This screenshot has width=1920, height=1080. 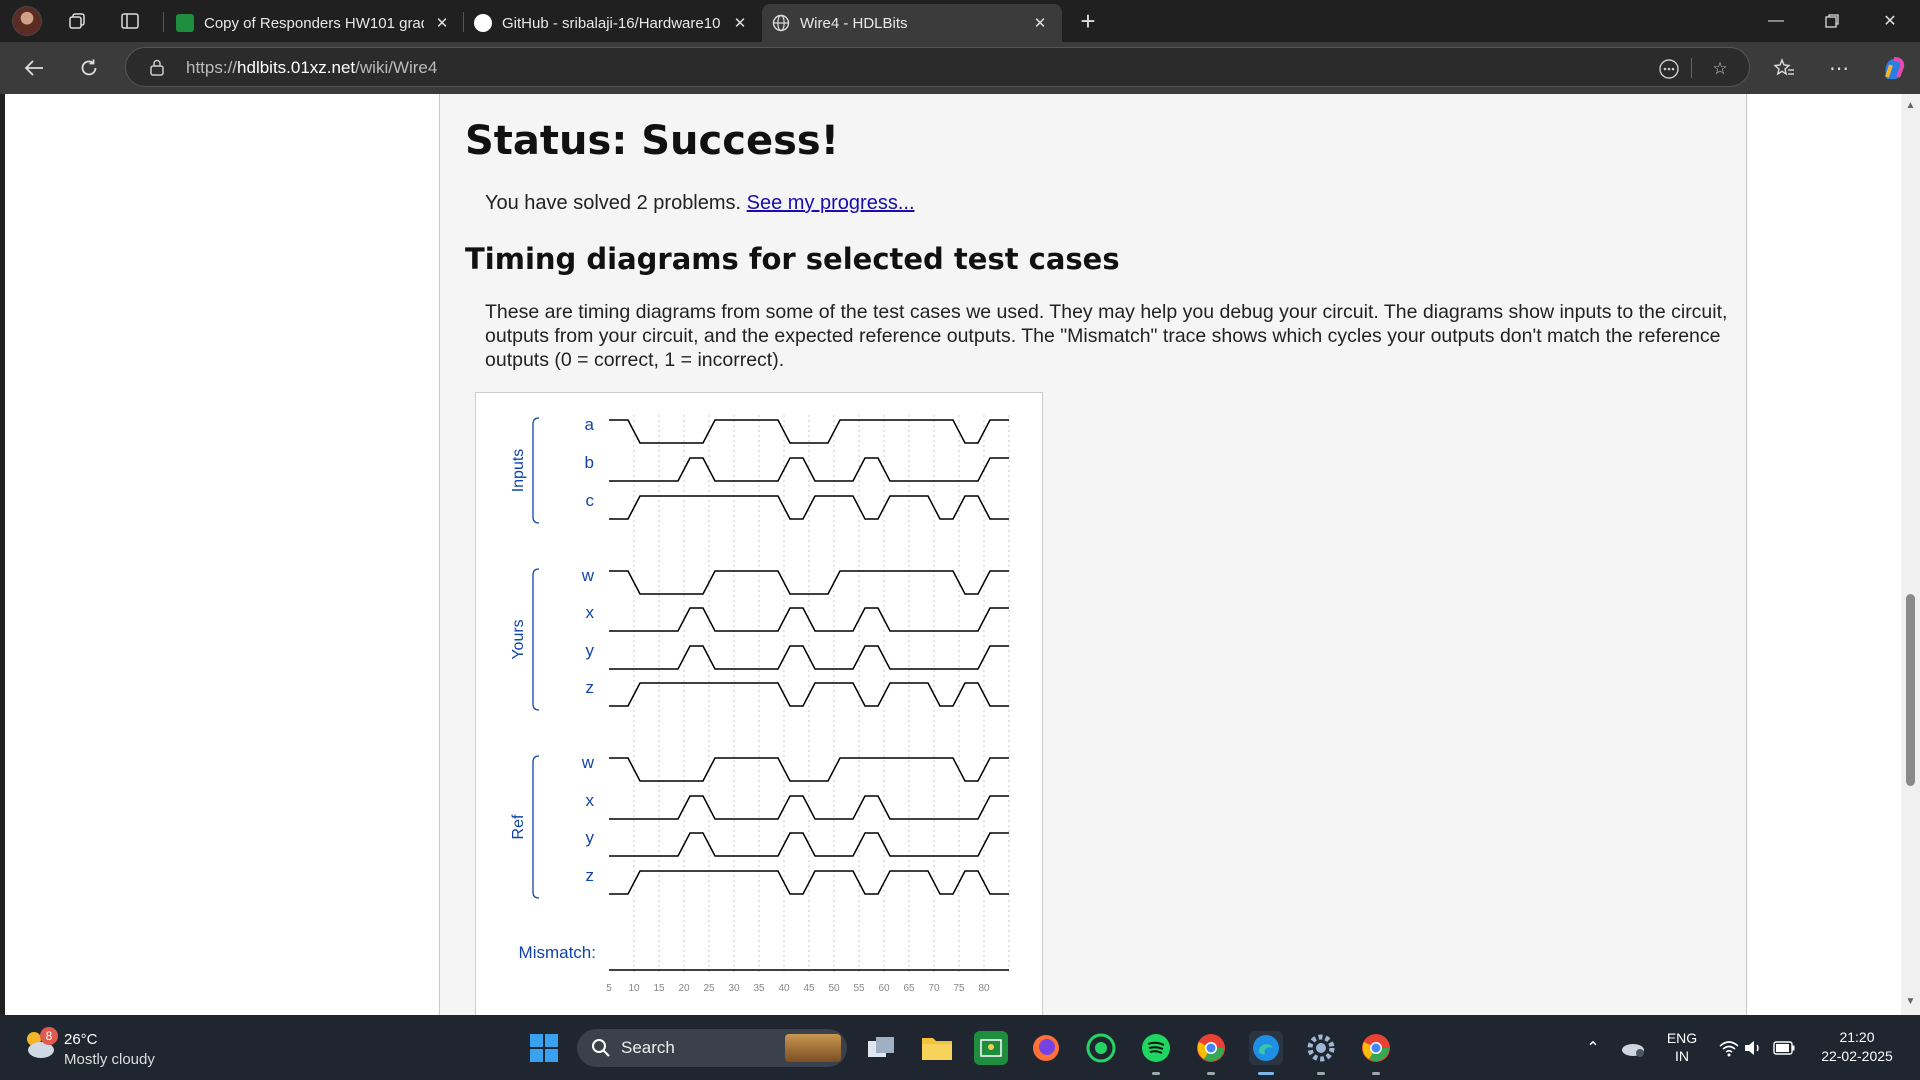 What do you see at coordinates (163, 22) in the screenshot?
I see `tab-separator` at bounding box center [163, 22].